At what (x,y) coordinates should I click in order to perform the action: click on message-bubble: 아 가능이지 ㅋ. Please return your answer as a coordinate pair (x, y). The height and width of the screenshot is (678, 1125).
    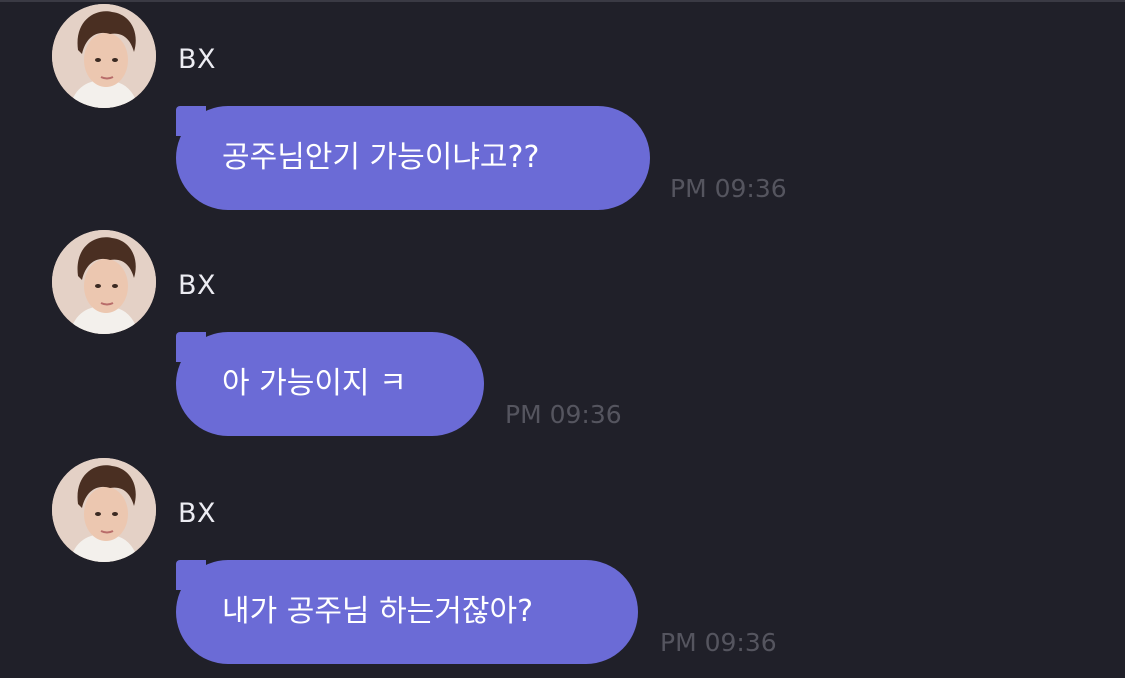
    Looking at the image, I should click on (330, 384).